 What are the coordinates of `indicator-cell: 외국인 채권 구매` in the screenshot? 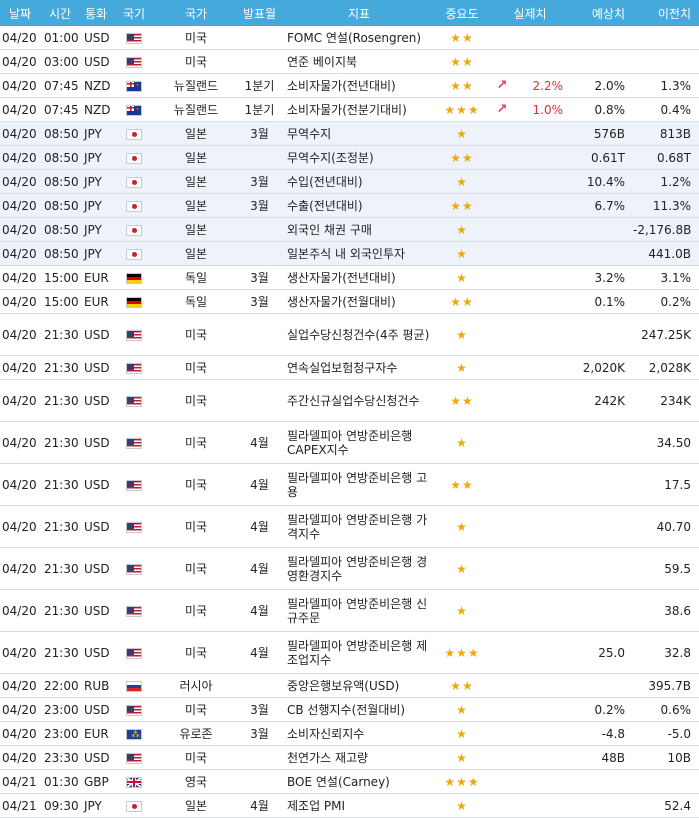 It's located at (359, 229).